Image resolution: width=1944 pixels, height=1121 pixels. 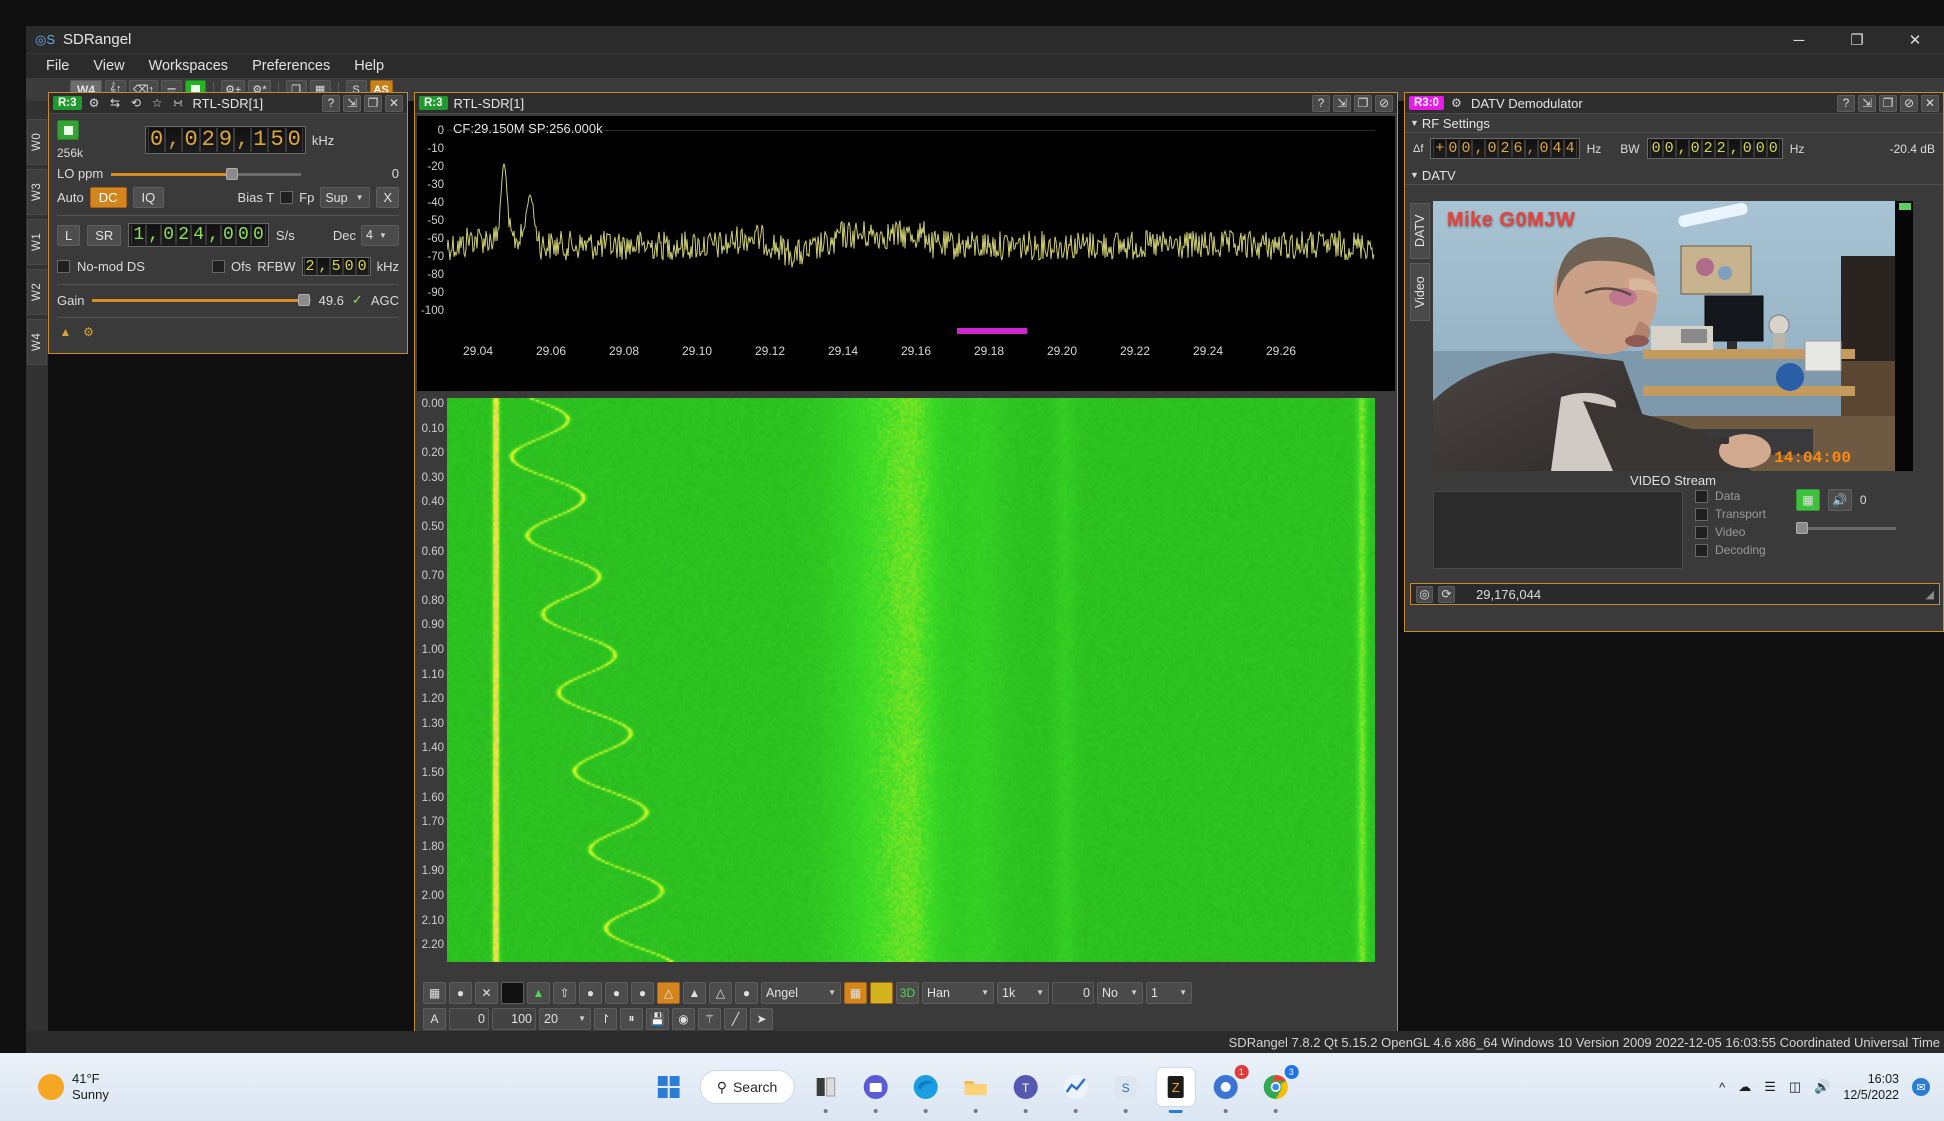 What do you see at coordinates (538, 992) in the screenshot?
I see `spectrum-fill-icon: ▲` at bounding box center [538, 992].